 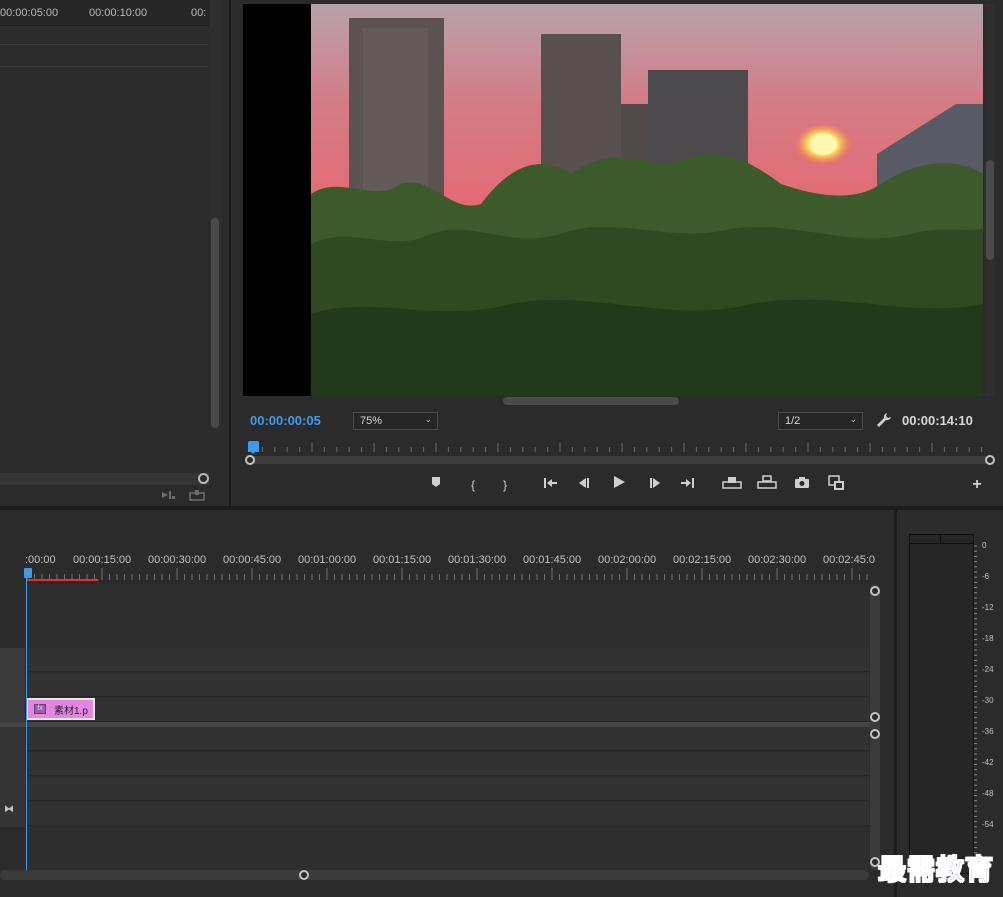 I want to click on timeline-zoom-handle, so click(x=304, y=875).